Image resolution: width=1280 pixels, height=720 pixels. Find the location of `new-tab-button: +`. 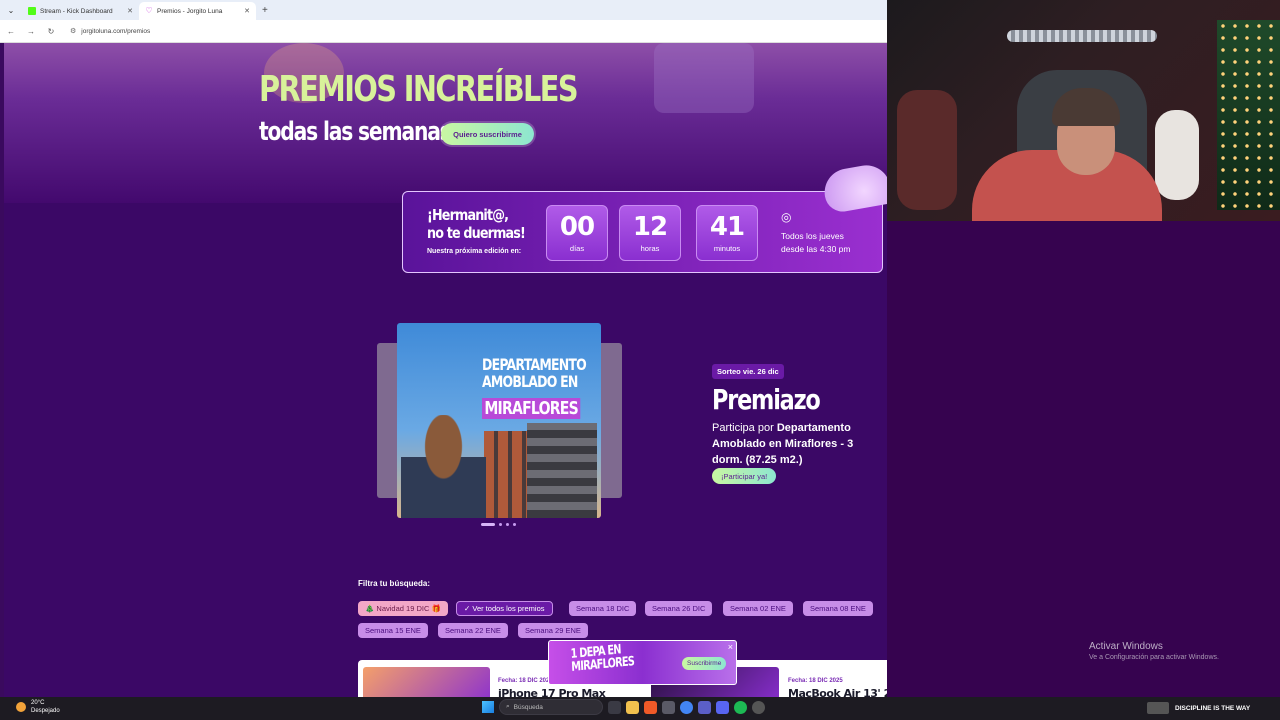

new-tab-button: + is located at coordinates (265, 10).